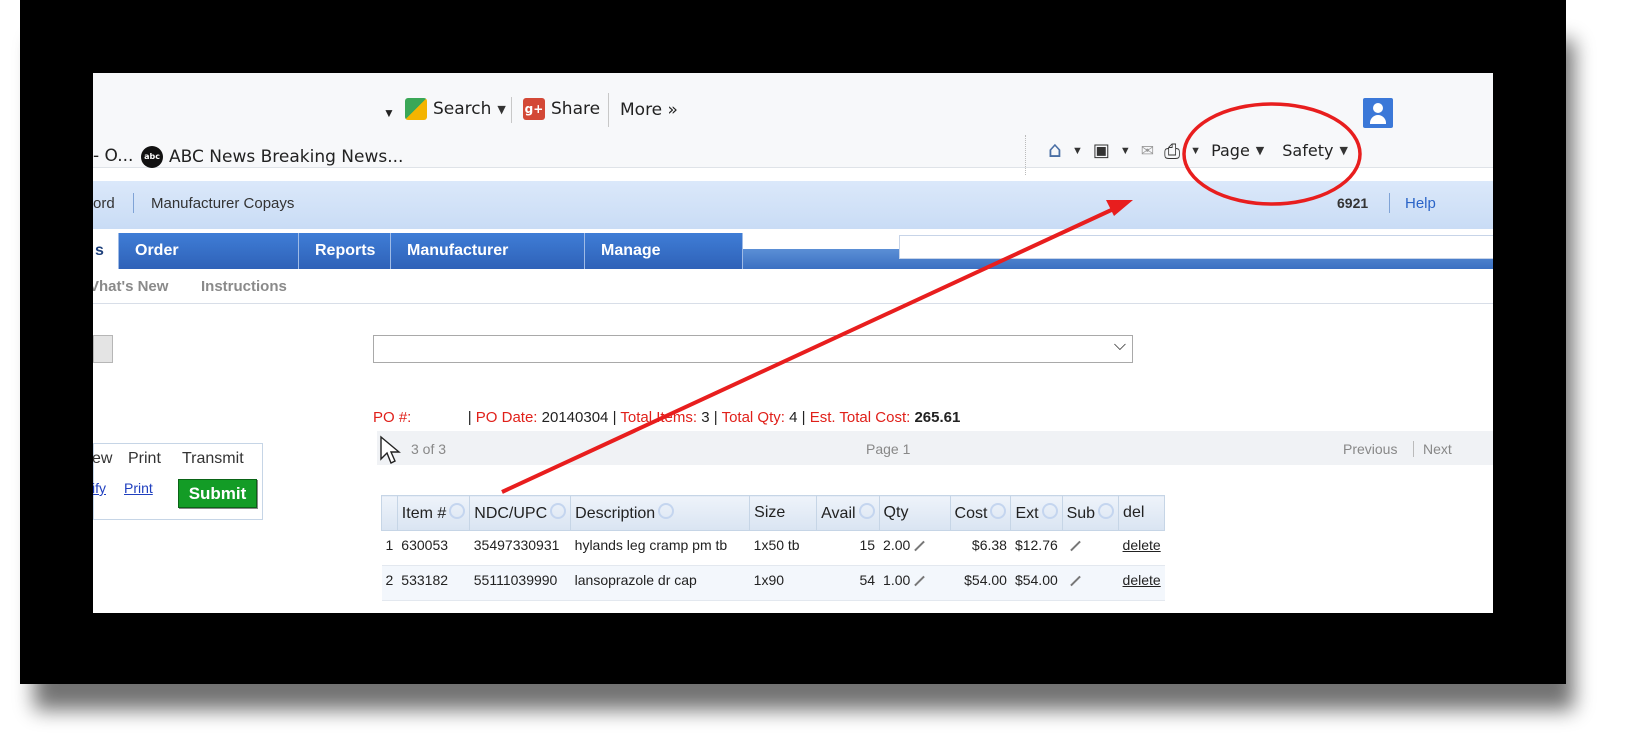  I want to click on annotation-arrow-line, so click(811, 349).